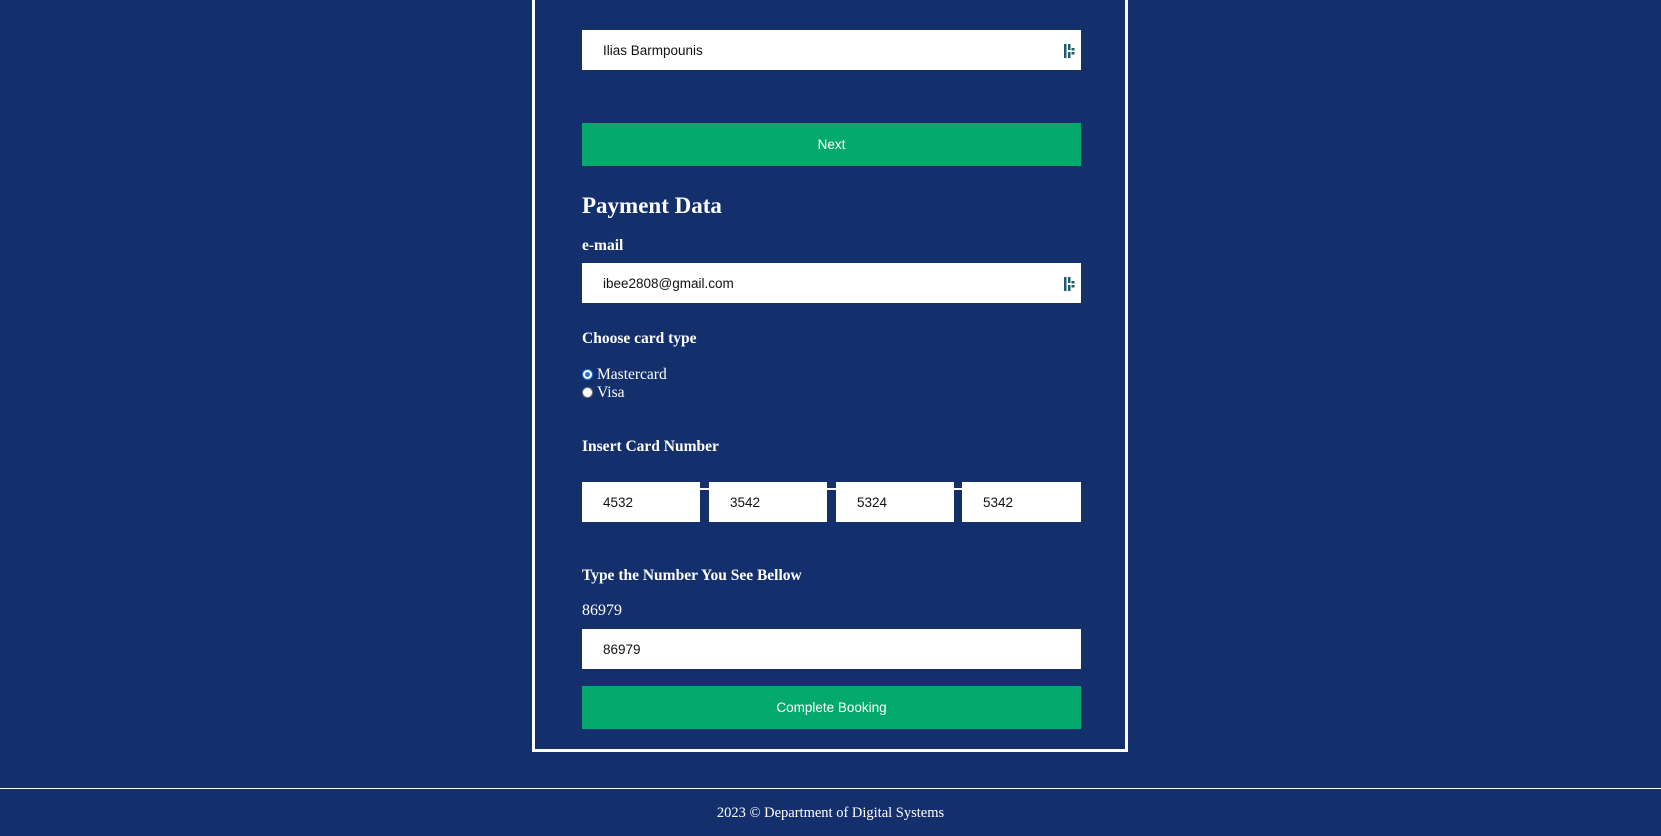  What do you see at coordinates (639, 338) in the screenshot?
I see `card-type-label: Choose card type` at bounding box center [639, 338].